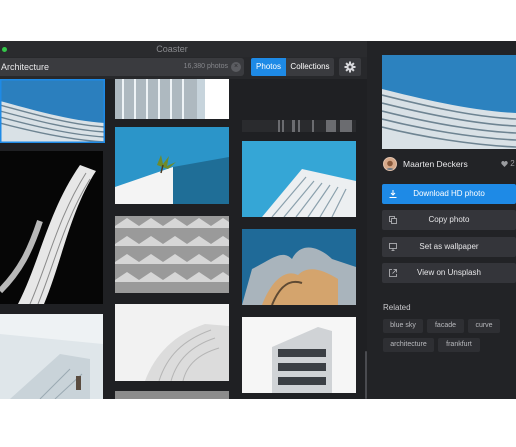 This screenshot has width=516, height=447. Describe the element at coordinates (504, 163) in the screenshot. I see `heart-icon` at that location.